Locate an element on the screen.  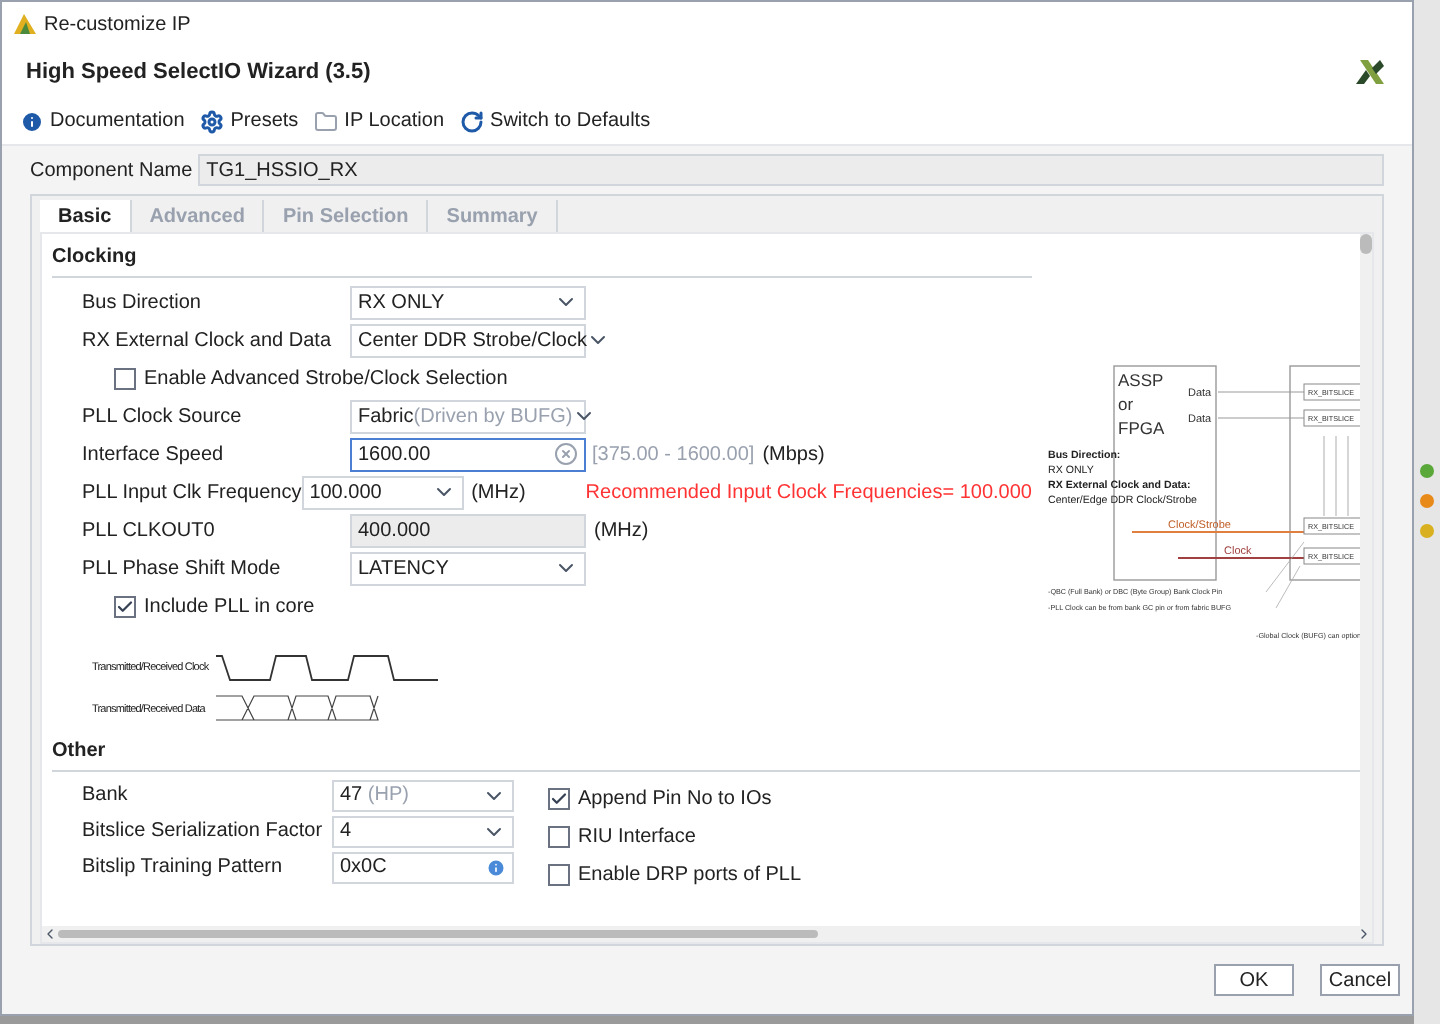
field-label: Bitslip Training Pattern is located at coordinates (183, 868).